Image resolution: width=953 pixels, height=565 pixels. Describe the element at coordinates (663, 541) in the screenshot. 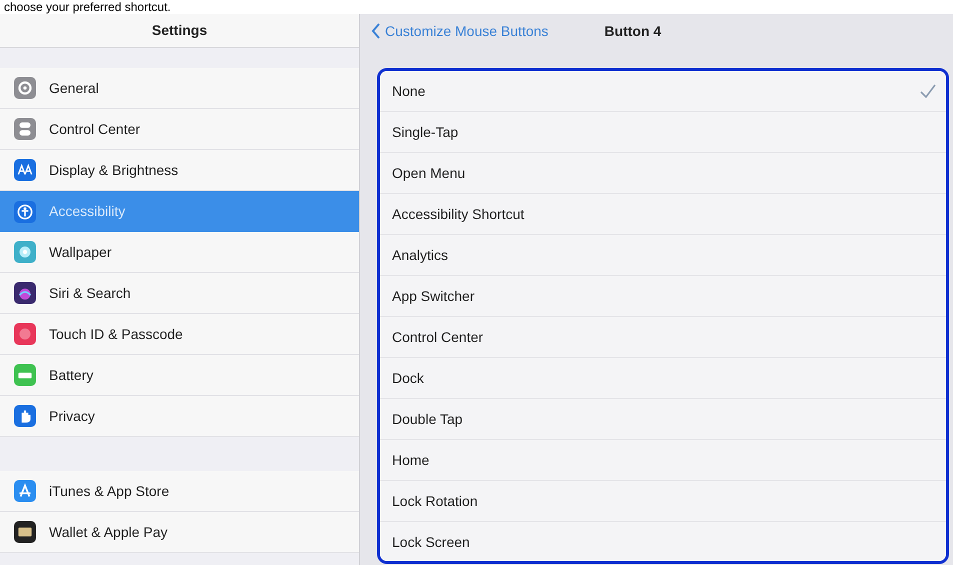

I see `option-item: Lock Screen` at that location.